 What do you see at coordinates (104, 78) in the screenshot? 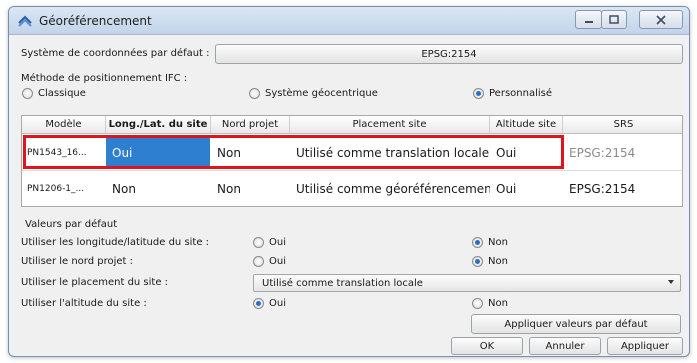
I see `method-label: Méthode de positionnement IFC :` at bounding box center [104, 78].